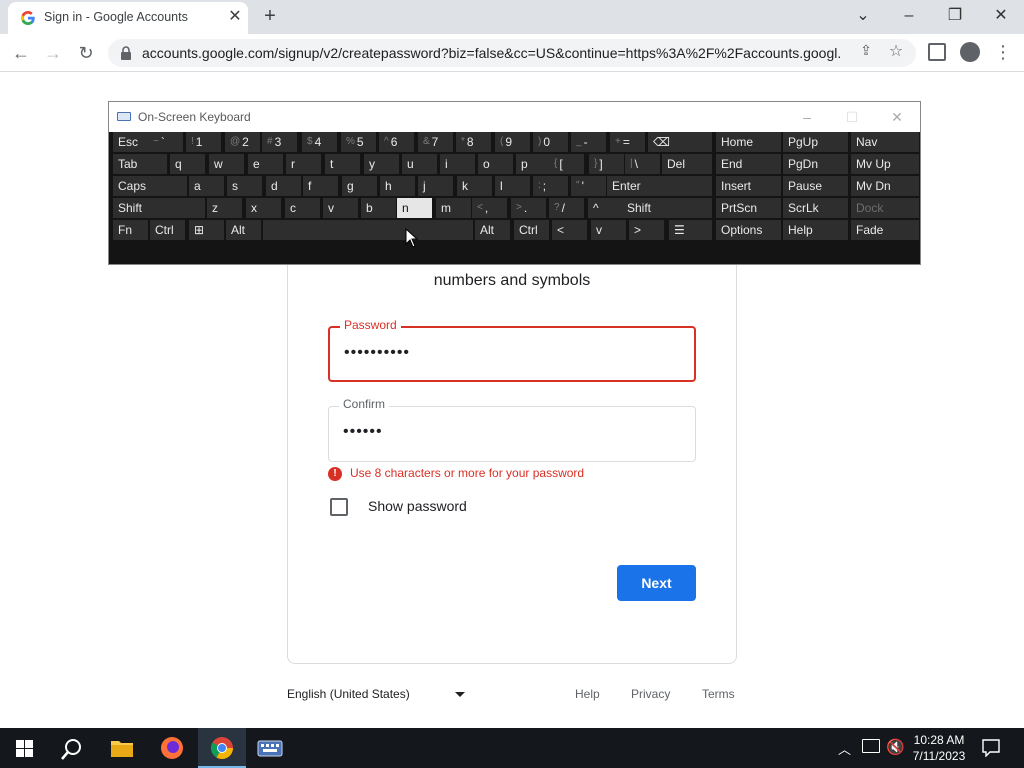 The width and height of the screenshot is (1024, 768). I want to click on profile-avatar-icon, so click(970, 52).